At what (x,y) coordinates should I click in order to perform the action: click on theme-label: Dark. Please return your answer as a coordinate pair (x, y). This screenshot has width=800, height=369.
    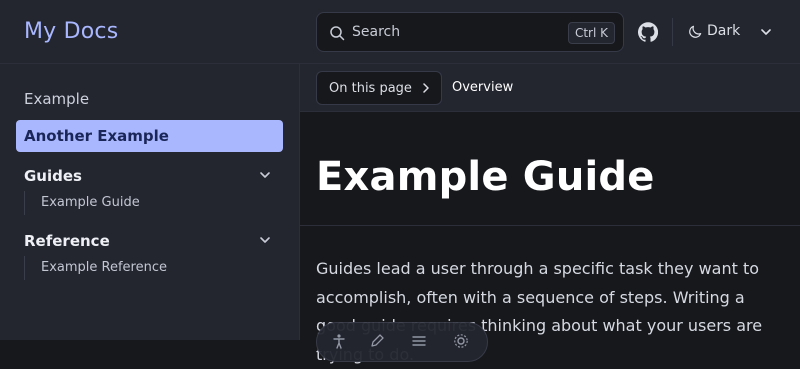
    Looking at the image, I should click on (724, 31).